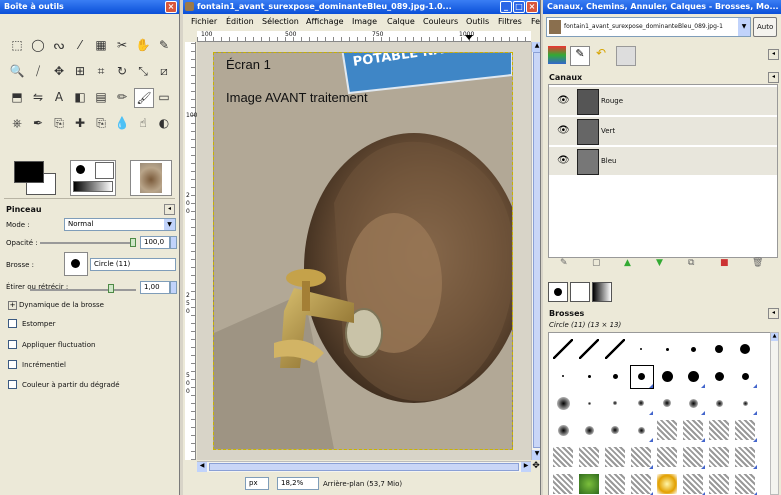 The image size is (781, 495). What do you see at coordinates (535, 466) in the screenshot?
I see `navigate-icon: ✥` at bounding box center [535, 466].